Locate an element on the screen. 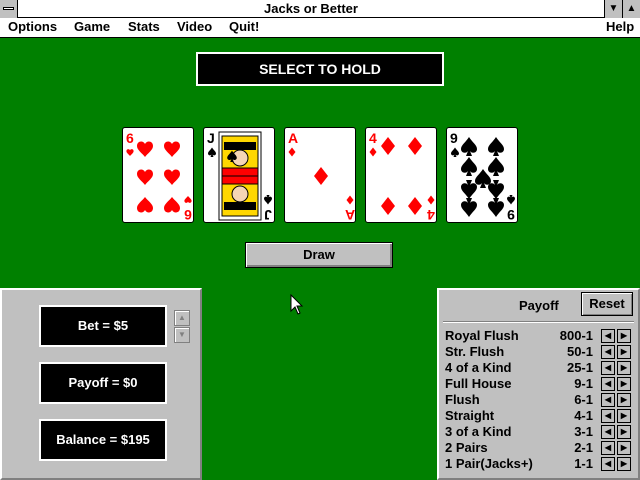 The image size is (640, 480). card-4: 4 4 is located at coordinates (401, 175).